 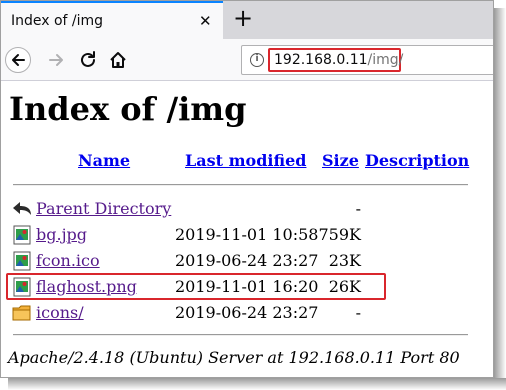 I want to click on entry-link: icons/, so click(x=60, y=312).